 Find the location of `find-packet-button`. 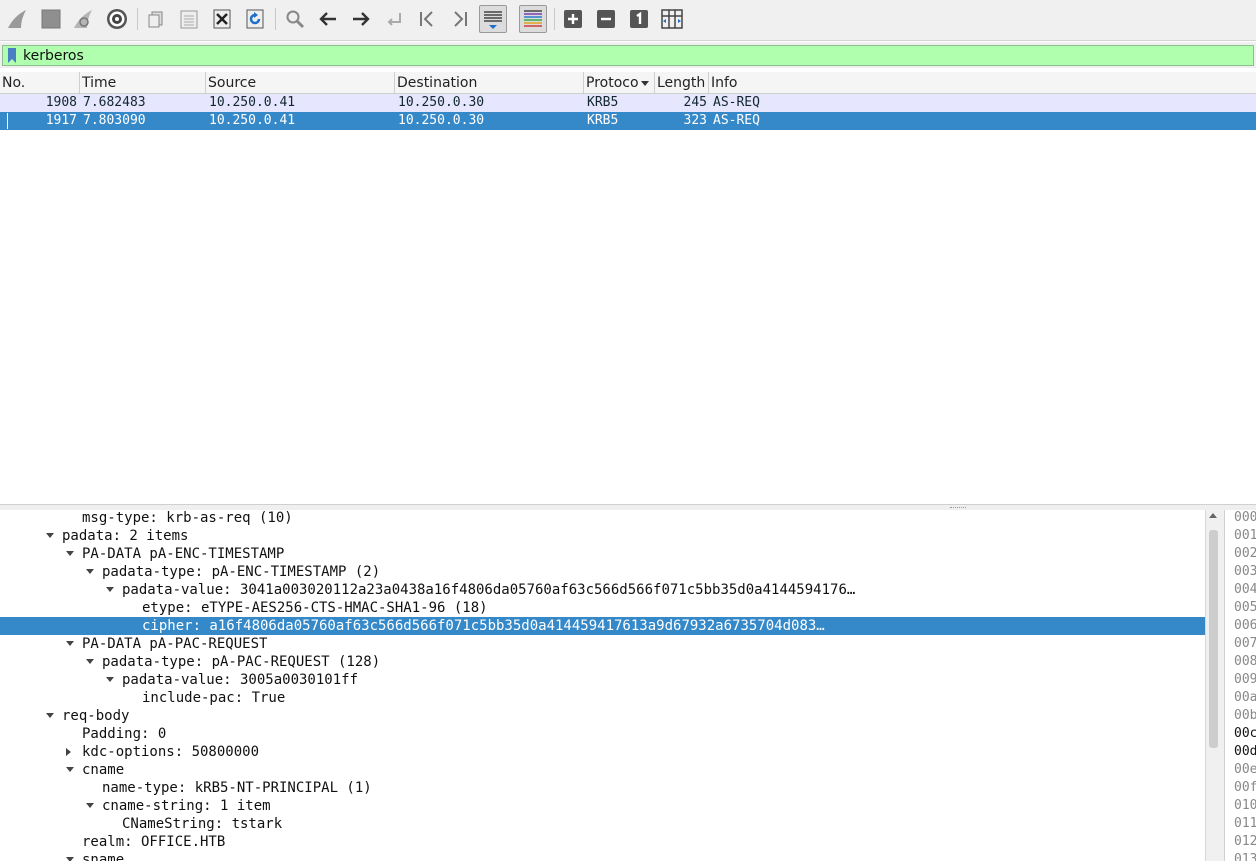

find-packet-button is located at coordinates (295, 19).